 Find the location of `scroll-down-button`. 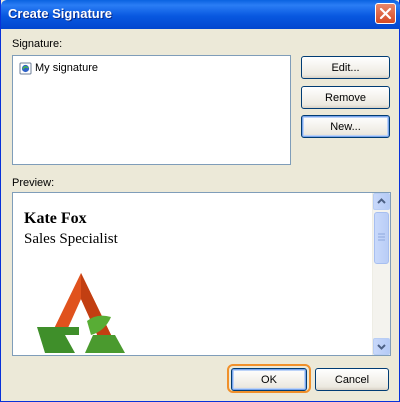

scroll-down-button is located at coordinates (381, 346).